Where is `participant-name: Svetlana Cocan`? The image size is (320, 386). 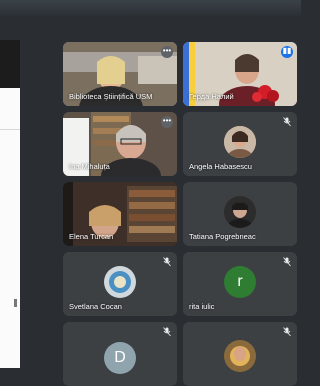
participant-name: Svetlana Cocan is located at coordinates (95, 306).